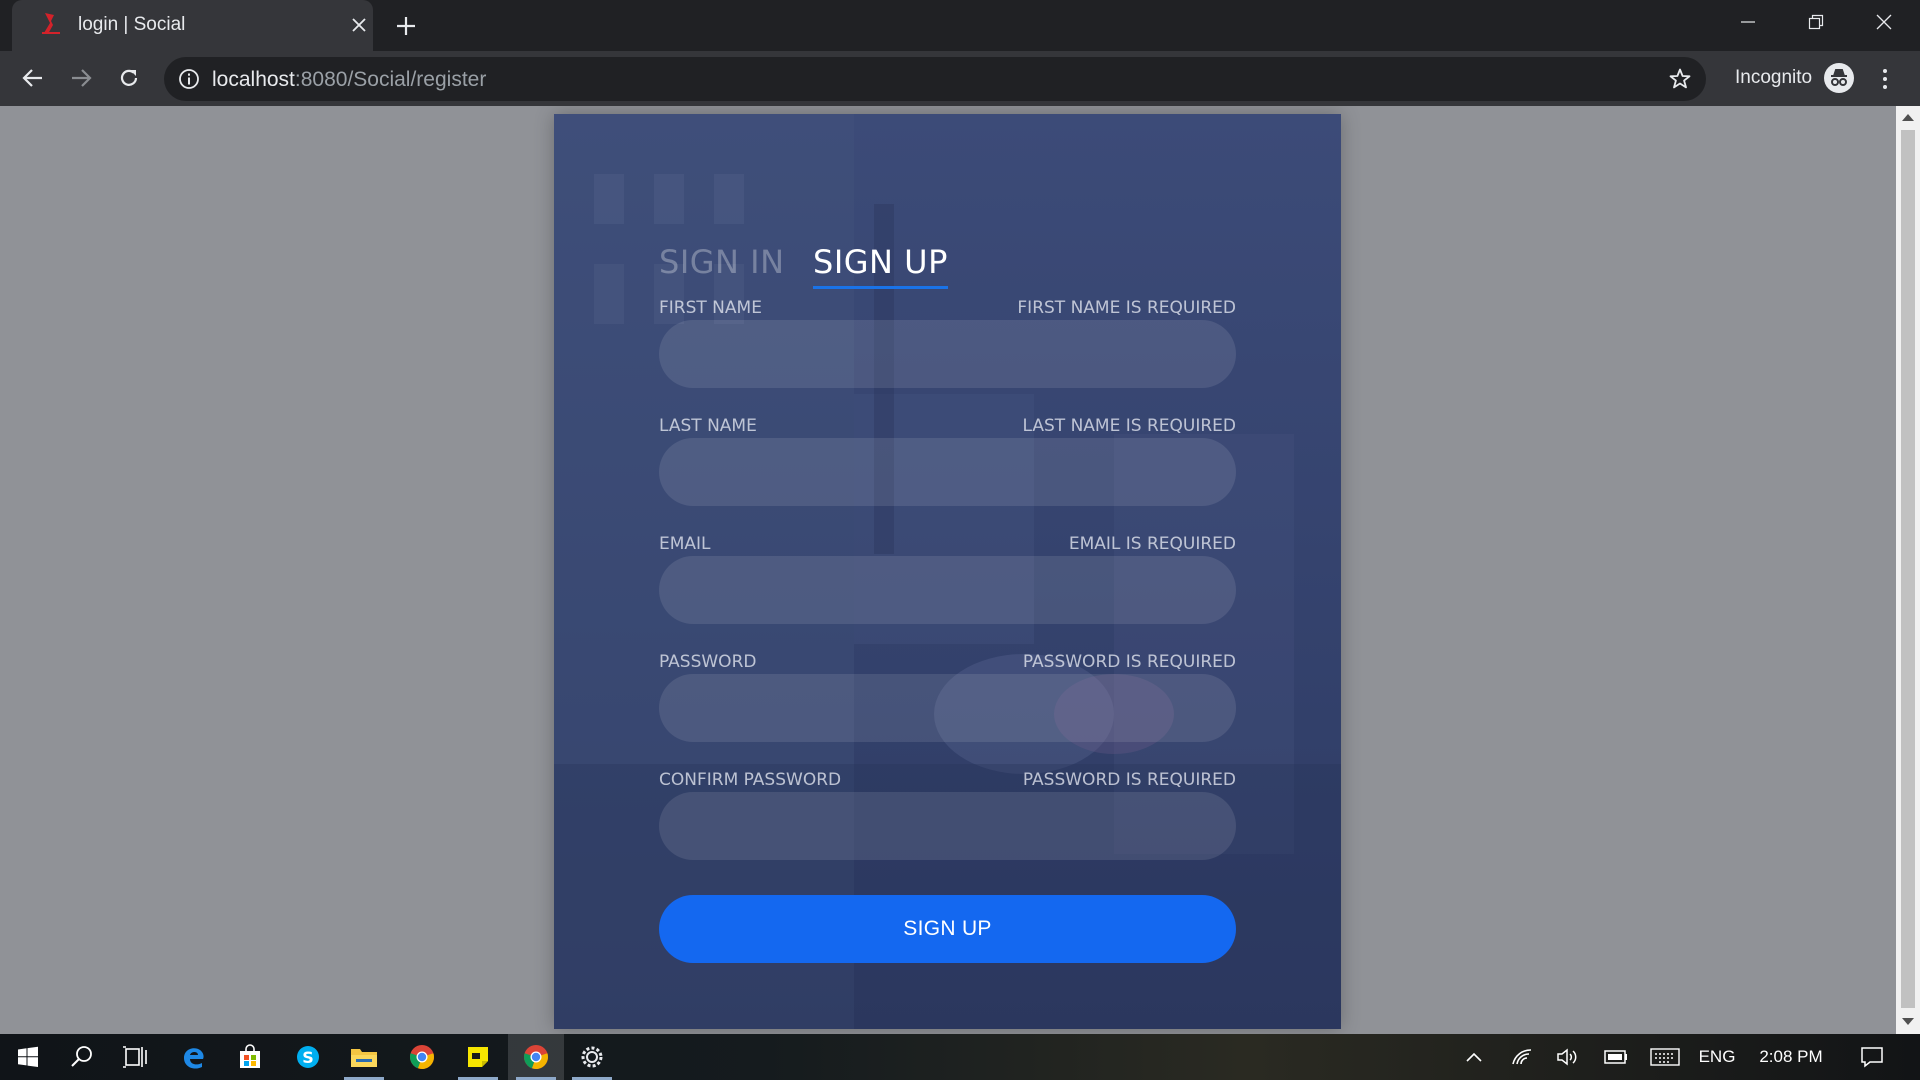 Image resolution: width=1920 pixels, height=1080 pixels. Describe the element at coordinates (1680, 79) in the screenshot. I see `bookmark-star-icon` at that location.